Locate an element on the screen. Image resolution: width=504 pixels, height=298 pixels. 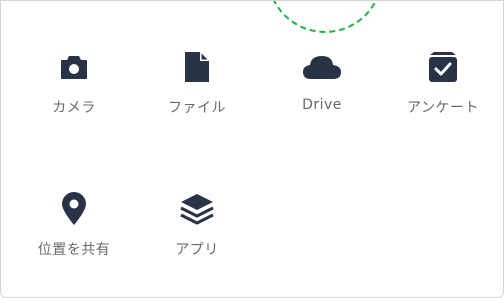
camera-icon is located at coordinates (74, 67).